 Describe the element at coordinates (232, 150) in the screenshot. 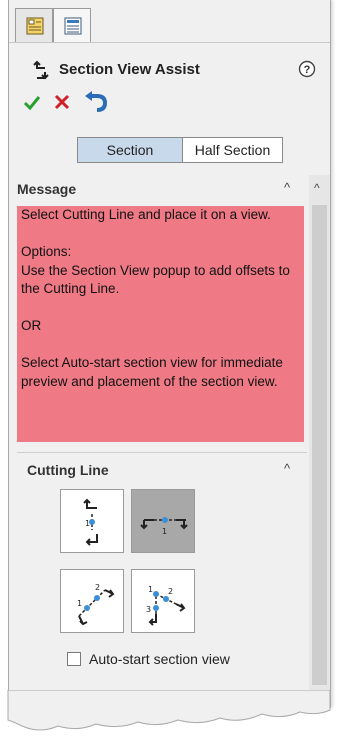

I see `half-section-button: Half Section` at that location.